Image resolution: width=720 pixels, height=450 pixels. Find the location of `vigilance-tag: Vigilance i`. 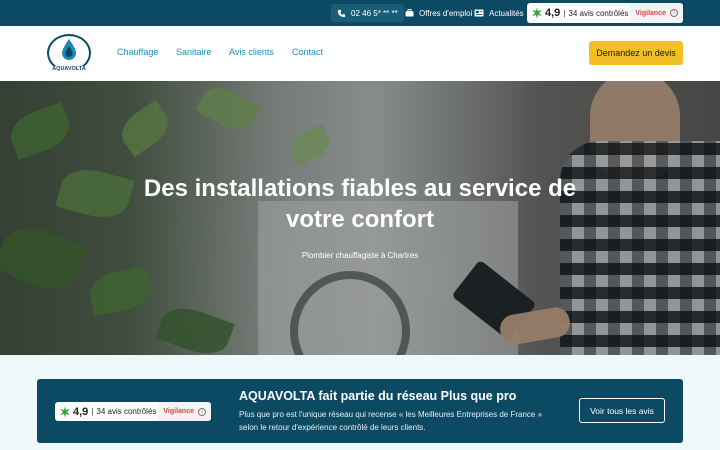

vigilance-tag: Vigilance i is located at coordinates (656, 13).